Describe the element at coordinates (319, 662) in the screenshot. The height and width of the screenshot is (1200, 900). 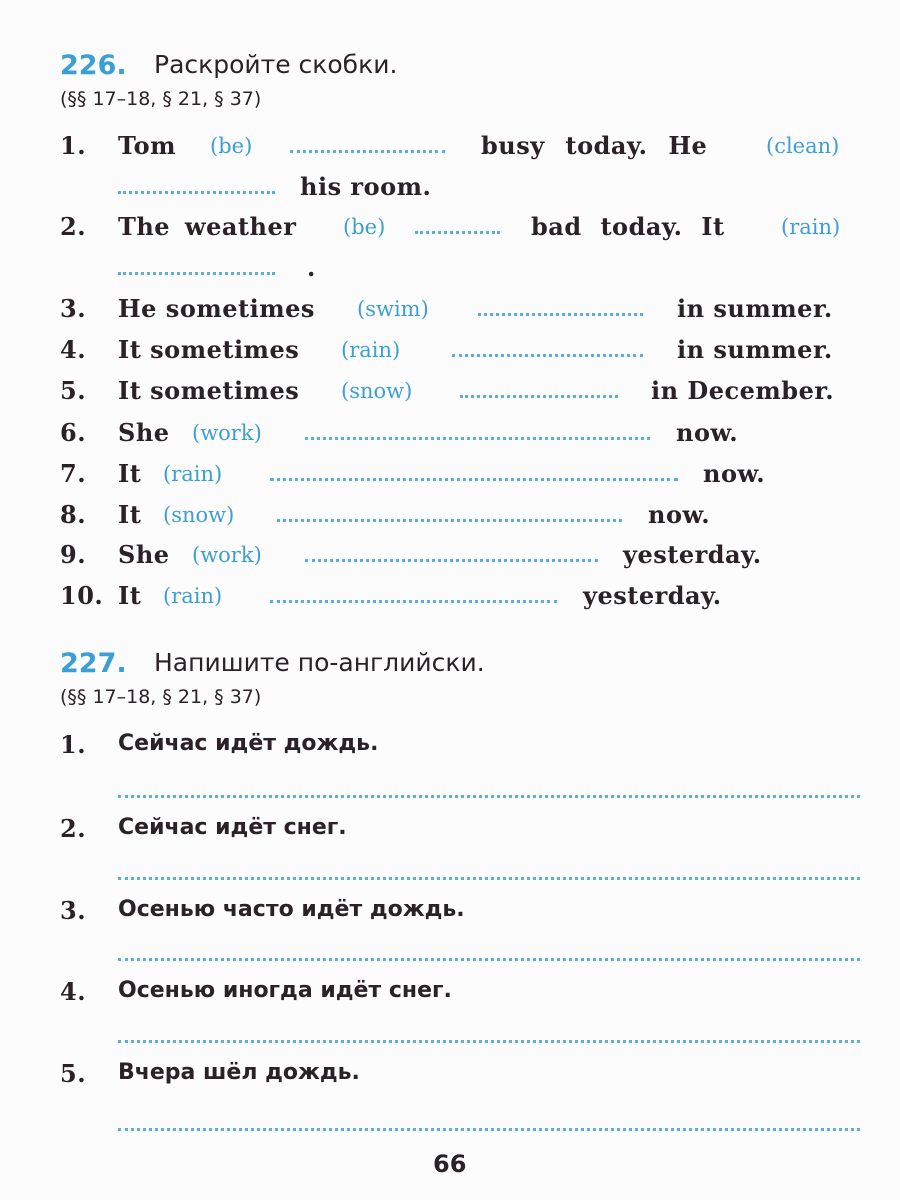
I see `exercise-instruction: Напишите по-английски.` at that location.